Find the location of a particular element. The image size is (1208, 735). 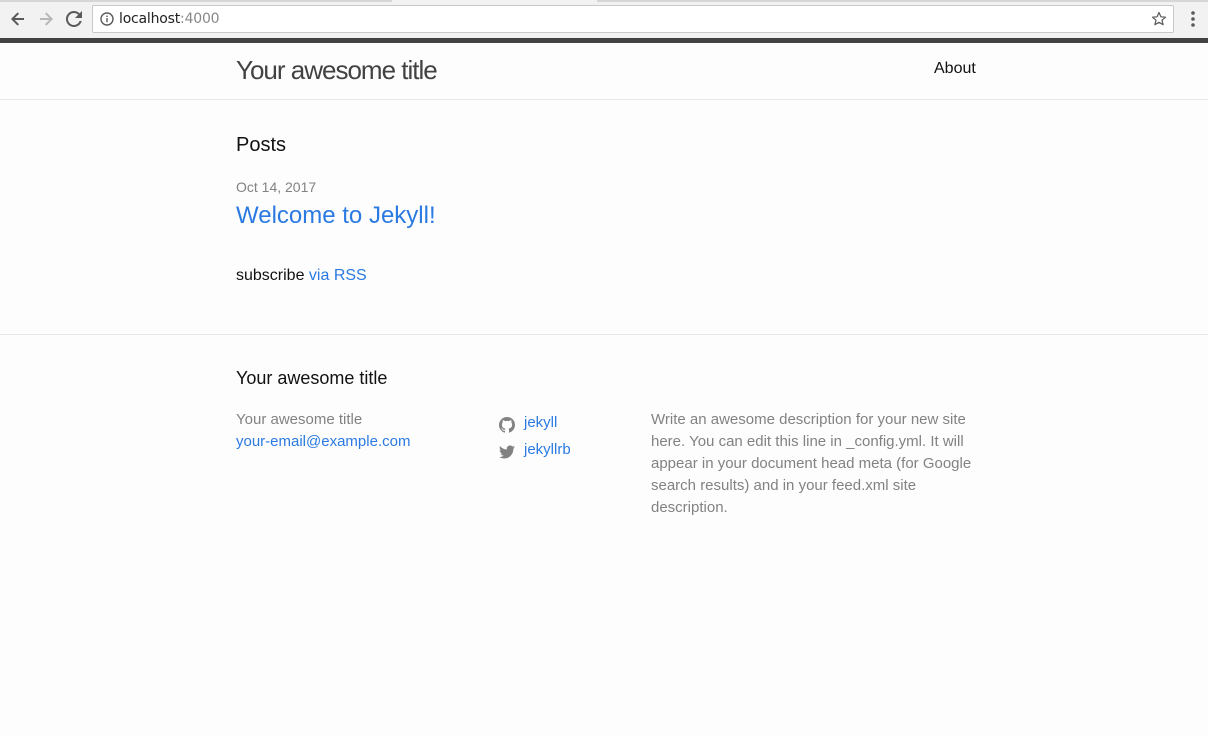

github-link: jekyll is located at coordinates (540, 422).